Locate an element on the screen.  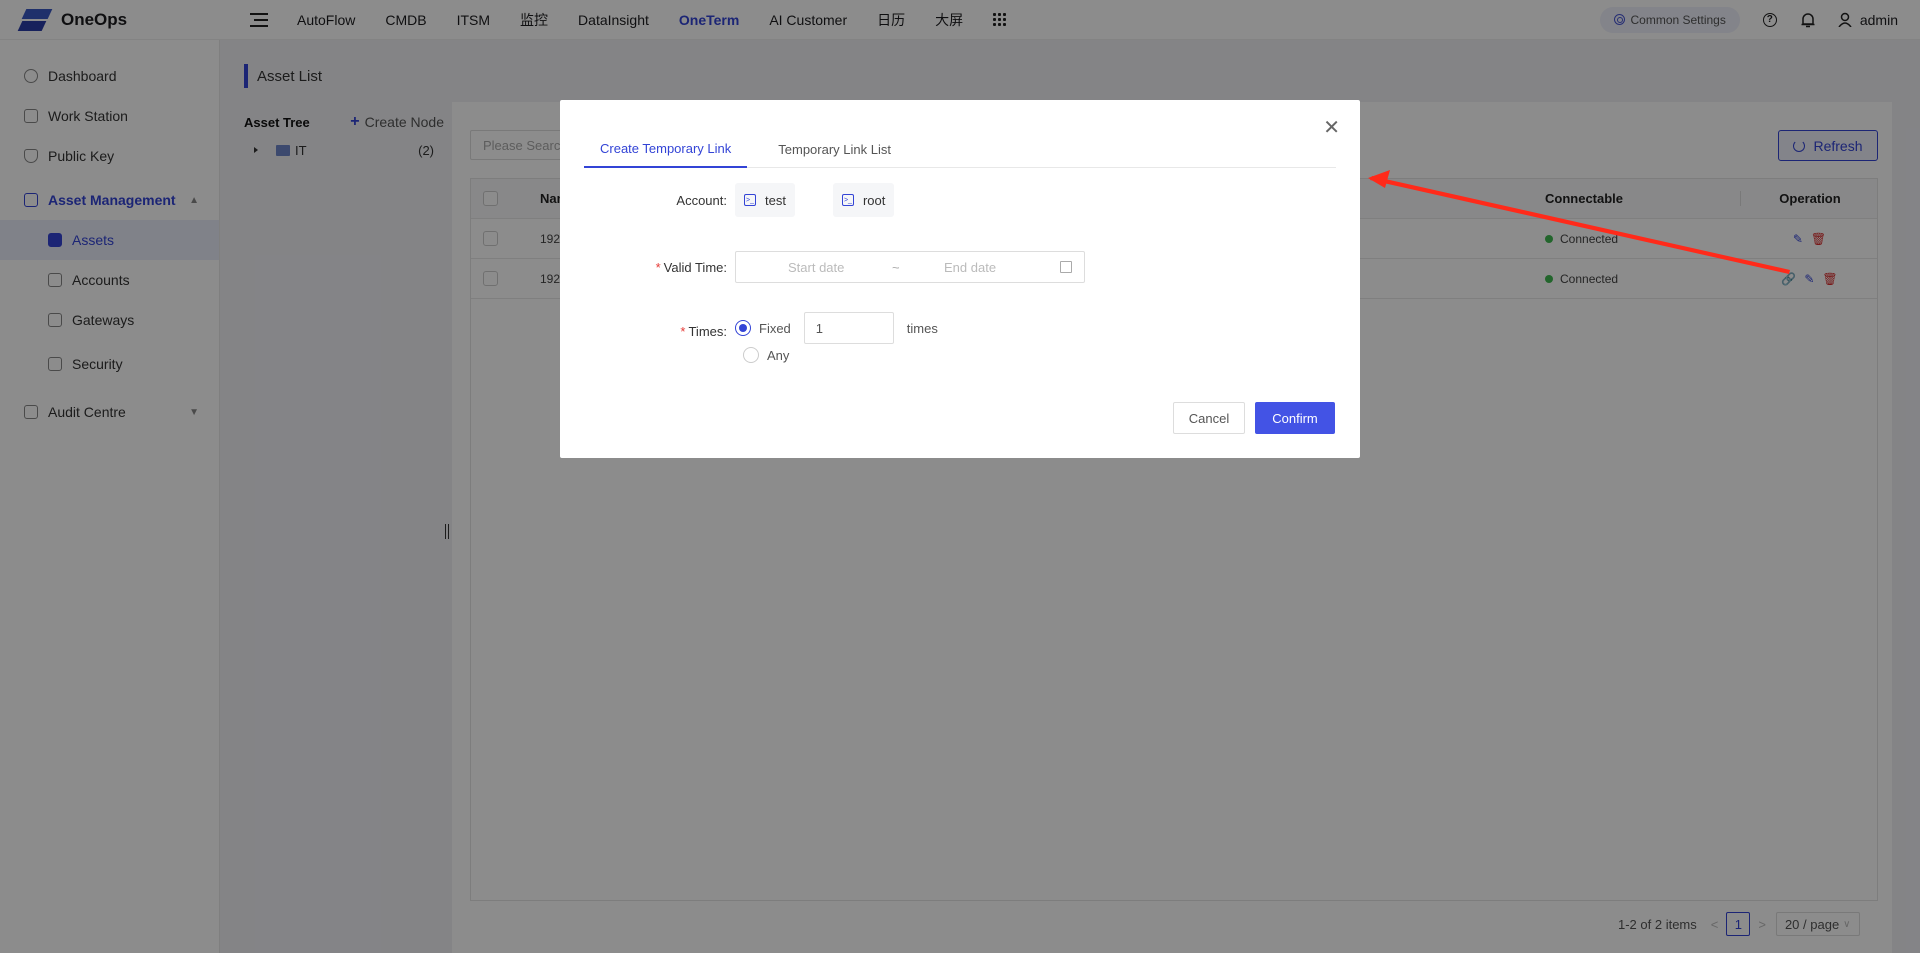
times-count-input: 1 is located at coordinates (848, 328).